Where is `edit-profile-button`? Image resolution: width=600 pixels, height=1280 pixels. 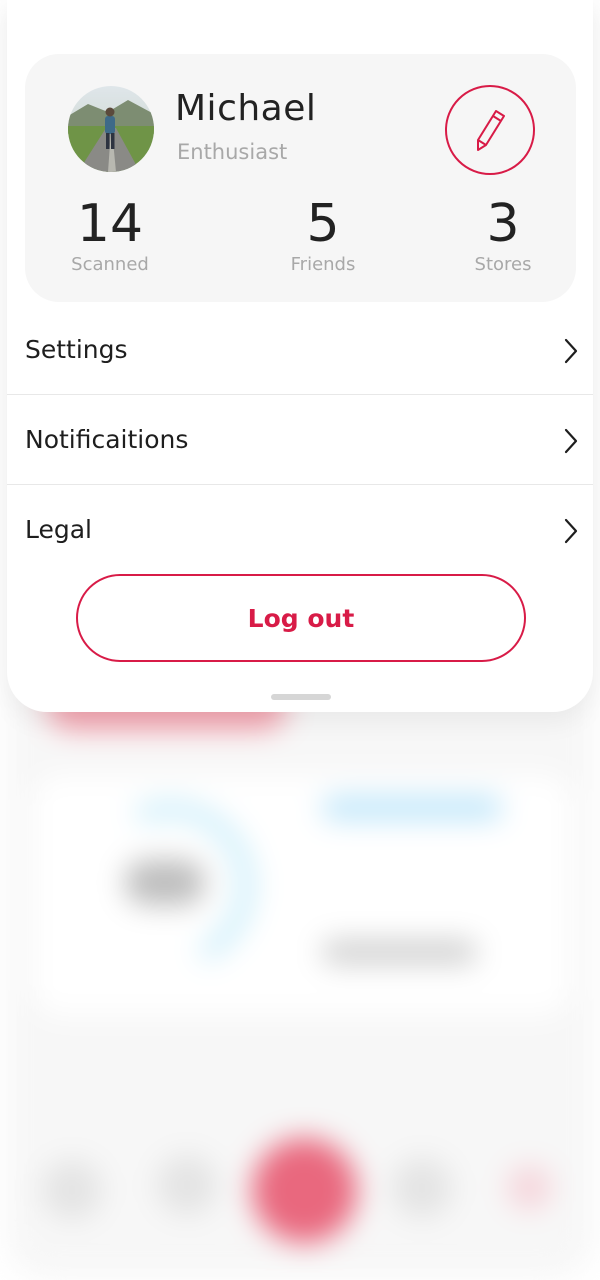 edit-profile-button is located at coordinates (490, 130).